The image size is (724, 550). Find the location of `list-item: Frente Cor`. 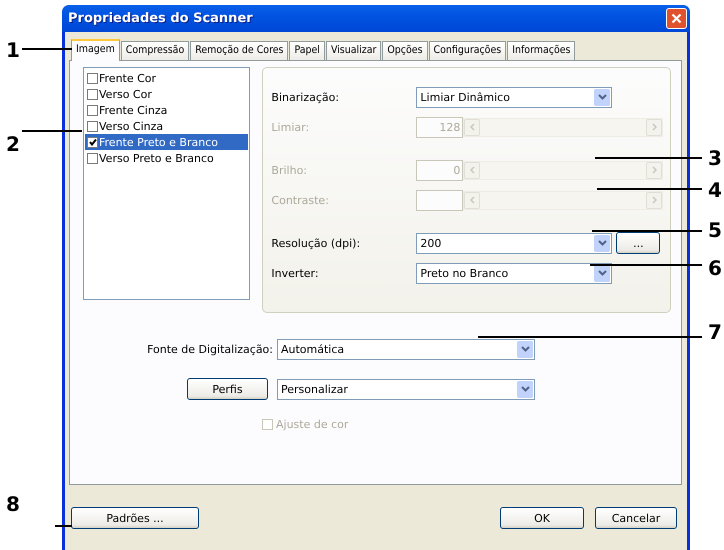

list-item: Frente Cor is located at coordinates (166, 78).